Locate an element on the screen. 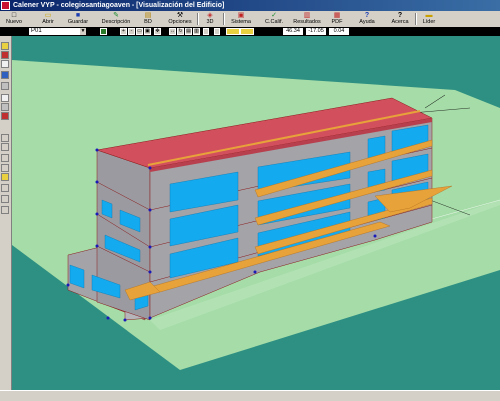  ayuda-button: ? Ayuda is located at coordinates (367, 19).